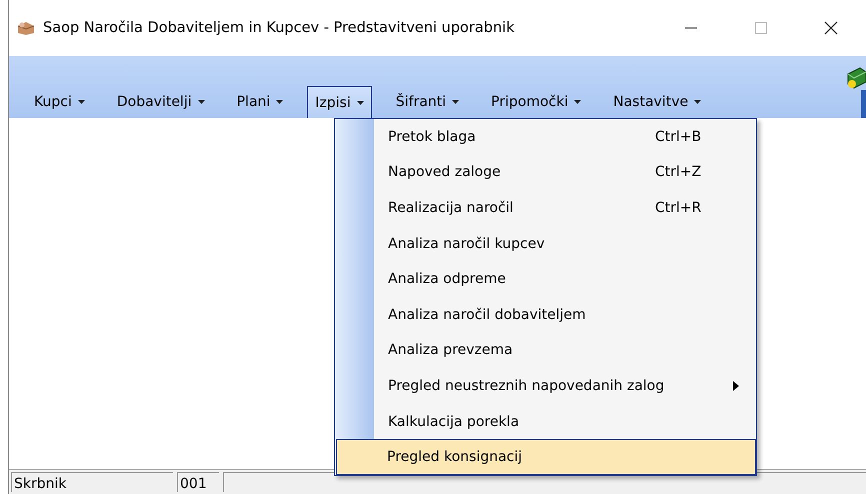 This screenshot has height=494, width=866. Describe the element at coordinates (160, 102) in the screenshot. I see `menu-item: Dobavitelji` at that location.